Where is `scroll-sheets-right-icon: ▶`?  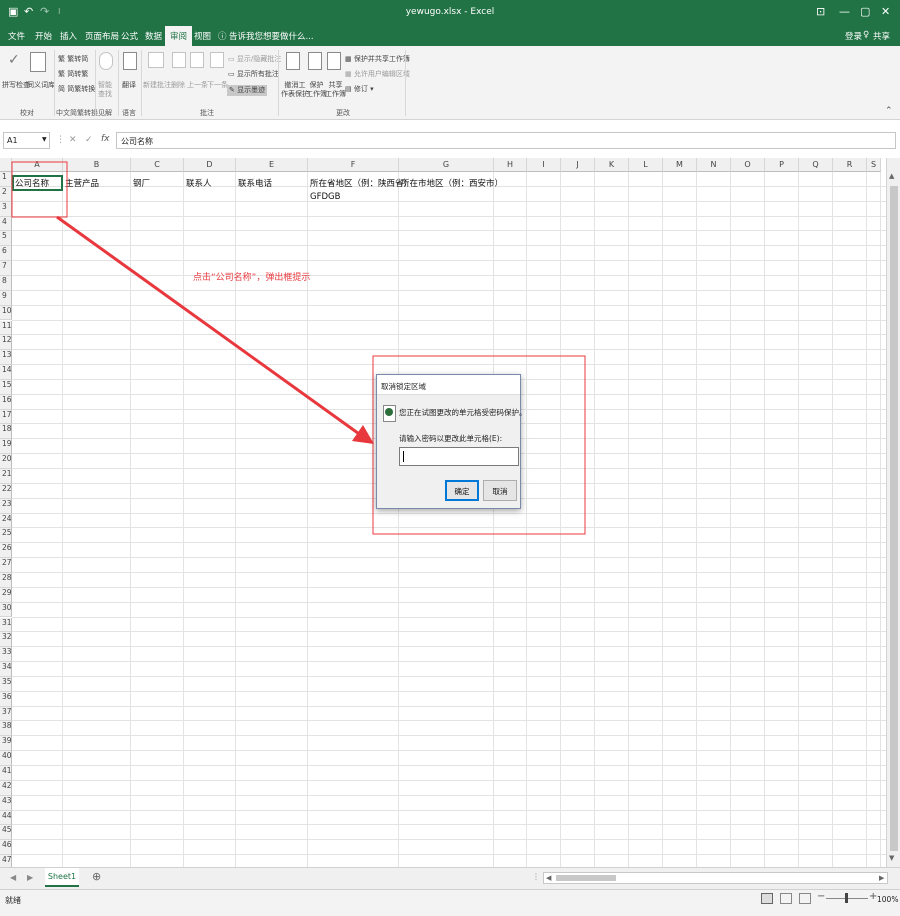
scroll-sheets-right-icon: ▶ is located at coordinates (30, 877).